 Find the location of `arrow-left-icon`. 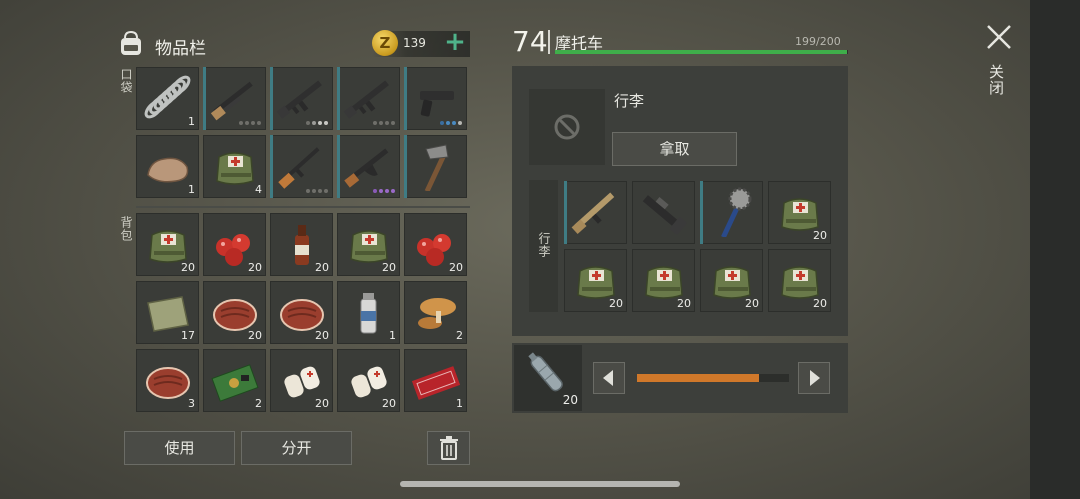

arrow-left-icon is located at coordinates (608, 378).